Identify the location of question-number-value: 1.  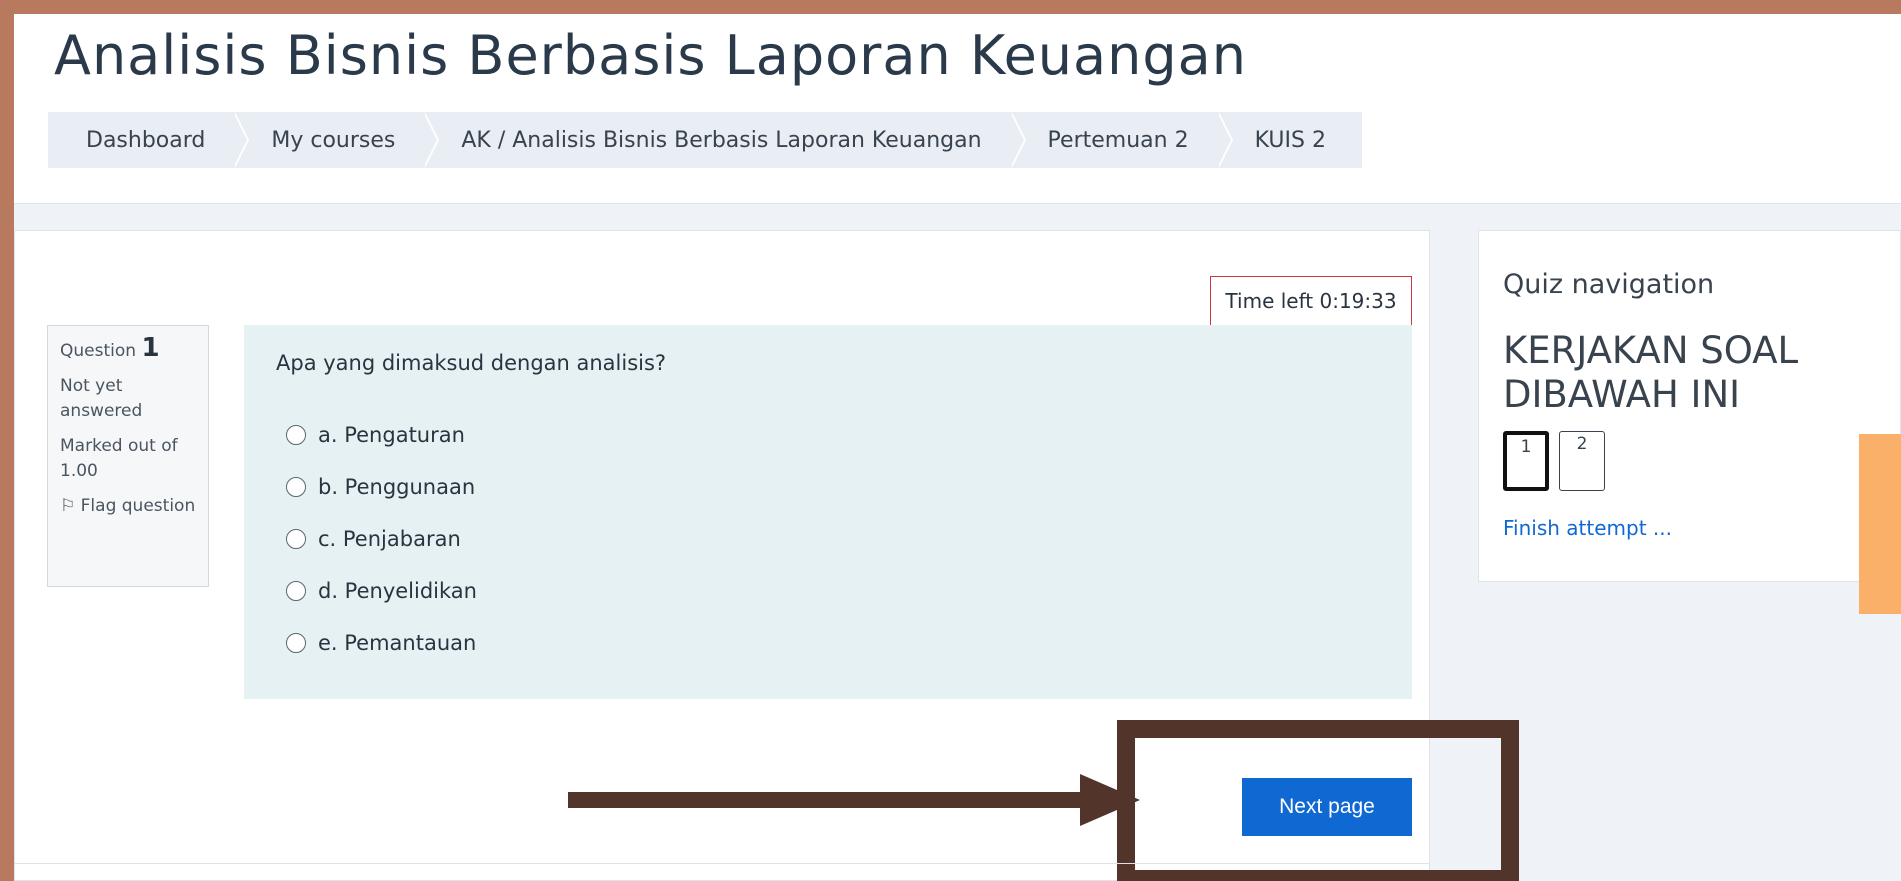
(150, 348).